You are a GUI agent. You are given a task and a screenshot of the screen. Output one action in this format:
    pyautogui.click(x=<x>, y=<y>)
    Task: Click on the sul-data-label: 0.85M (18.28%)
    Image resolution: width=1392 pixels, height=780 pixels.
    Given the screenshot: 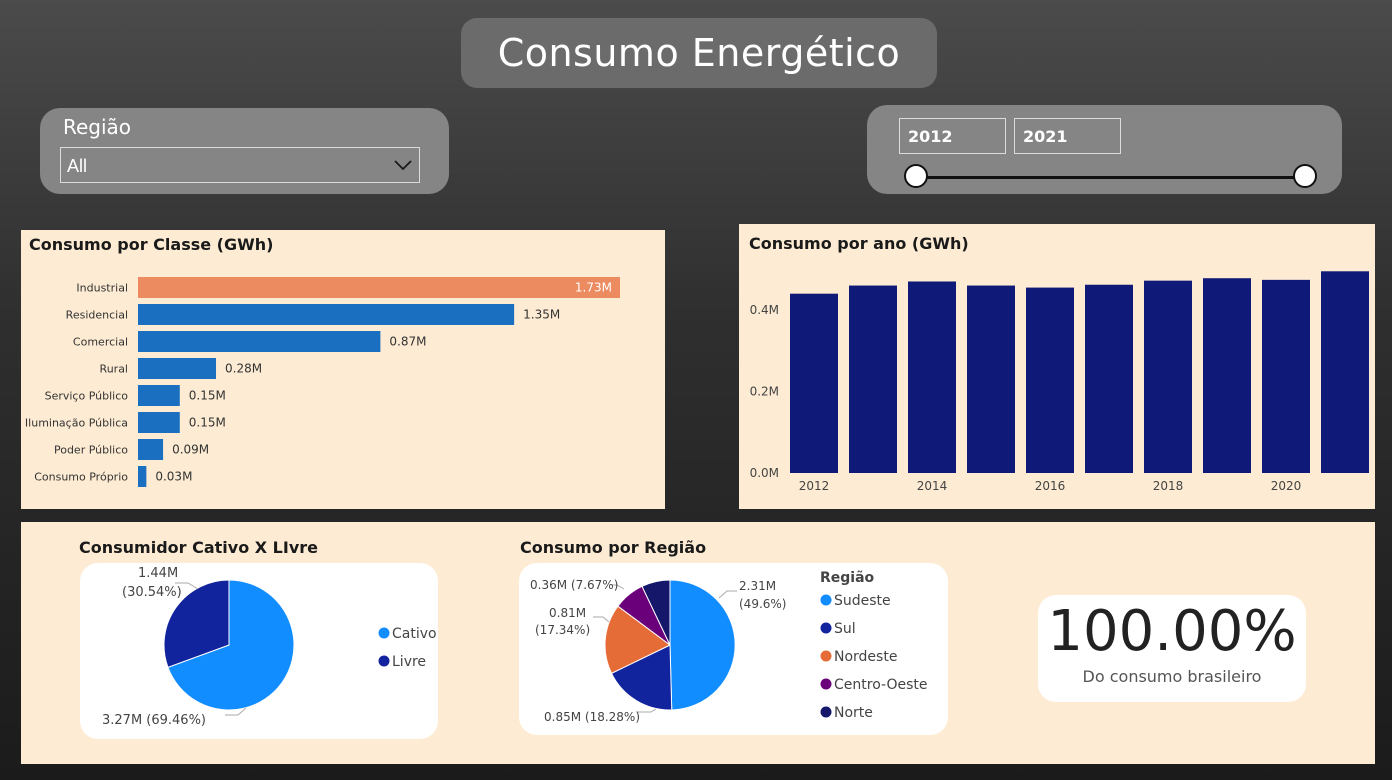 What is the action you would take?
    pyautogui.click(x=592, y=717)
    